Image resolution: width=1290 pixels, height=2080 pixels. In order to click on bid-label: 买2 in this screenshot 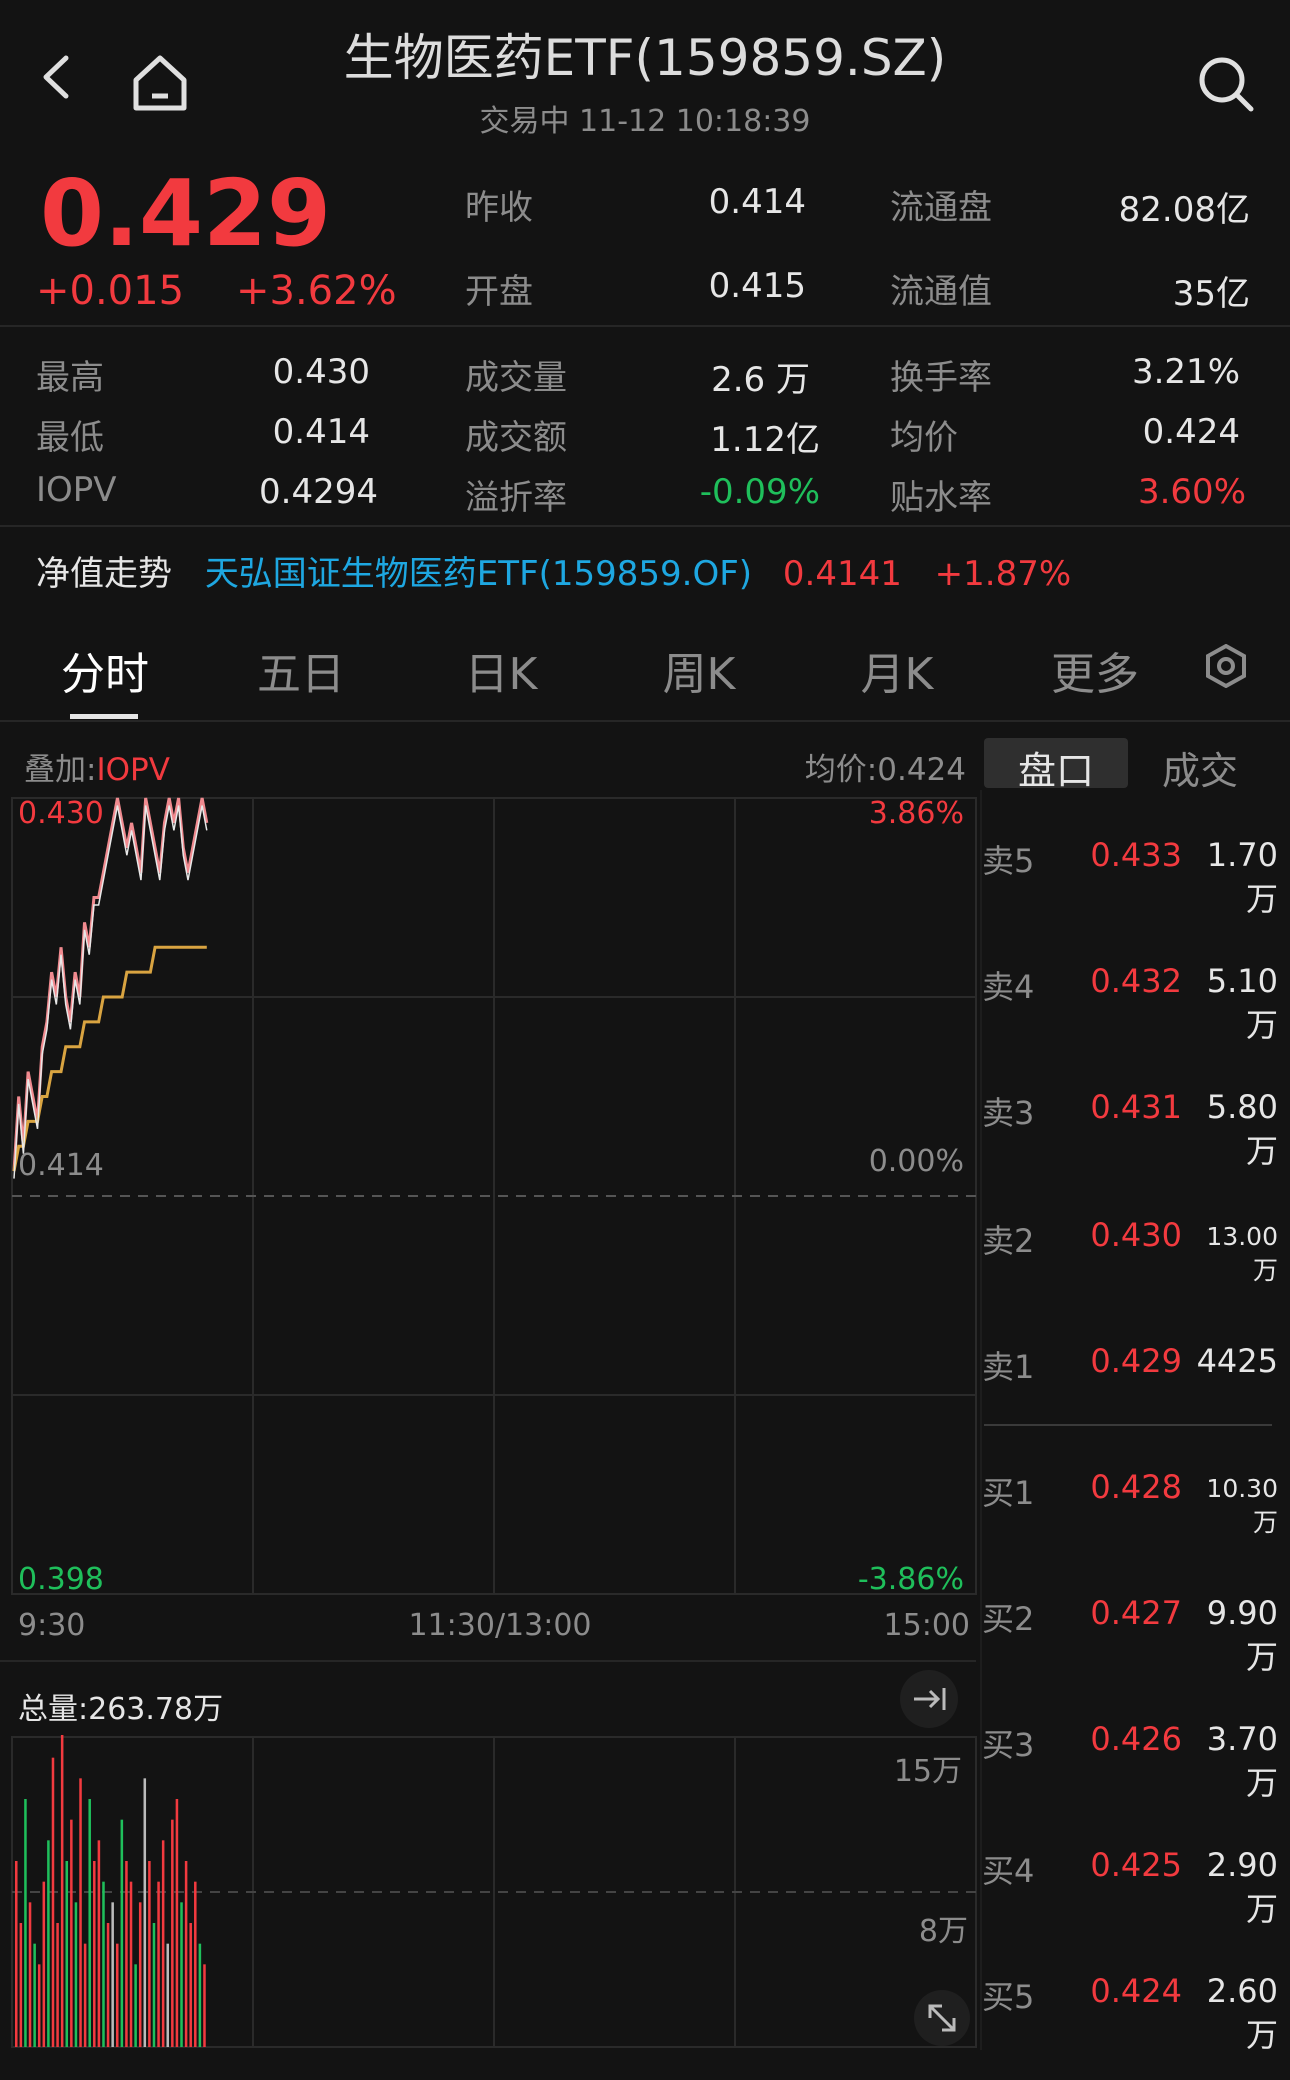, I will do `click(1008, 1619)`.